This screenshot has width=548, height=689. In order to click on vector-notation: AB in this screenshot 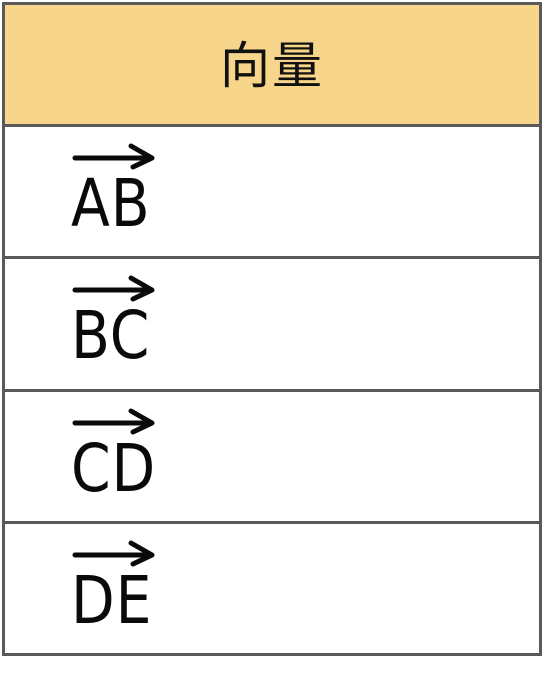, I will do `click(116, 189)`.